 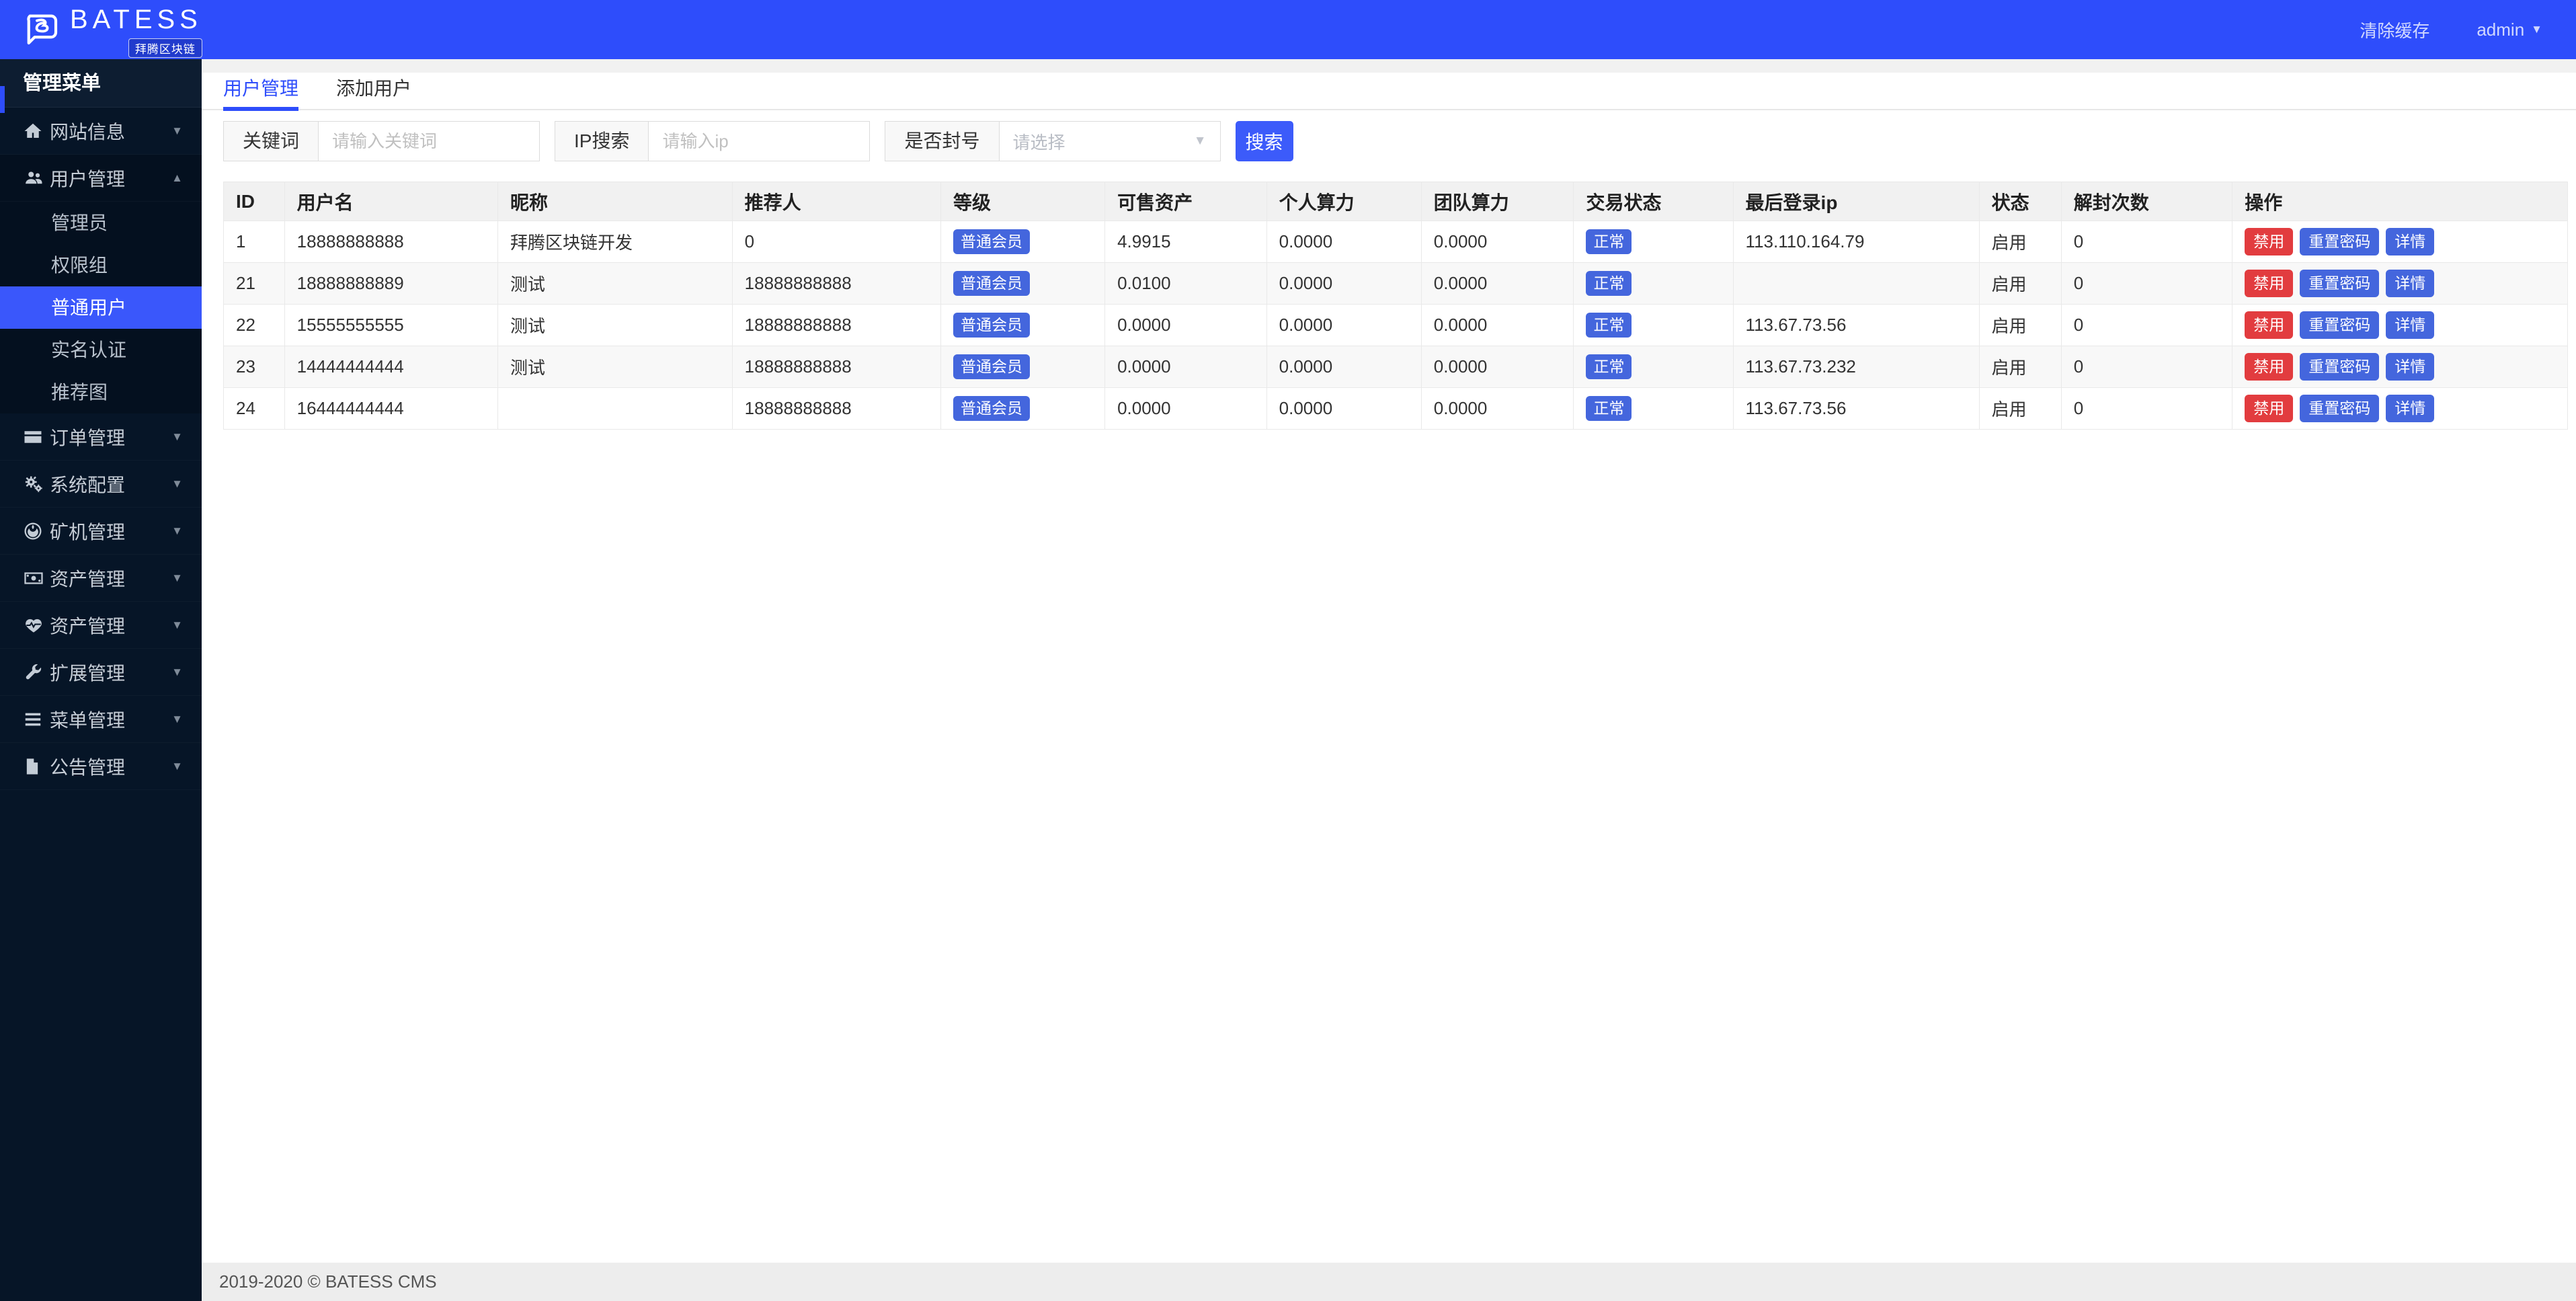 What do you see at coordinates (429, 141) in the screenshot?
I see `keyword-input` at bounding box center [429, 141].